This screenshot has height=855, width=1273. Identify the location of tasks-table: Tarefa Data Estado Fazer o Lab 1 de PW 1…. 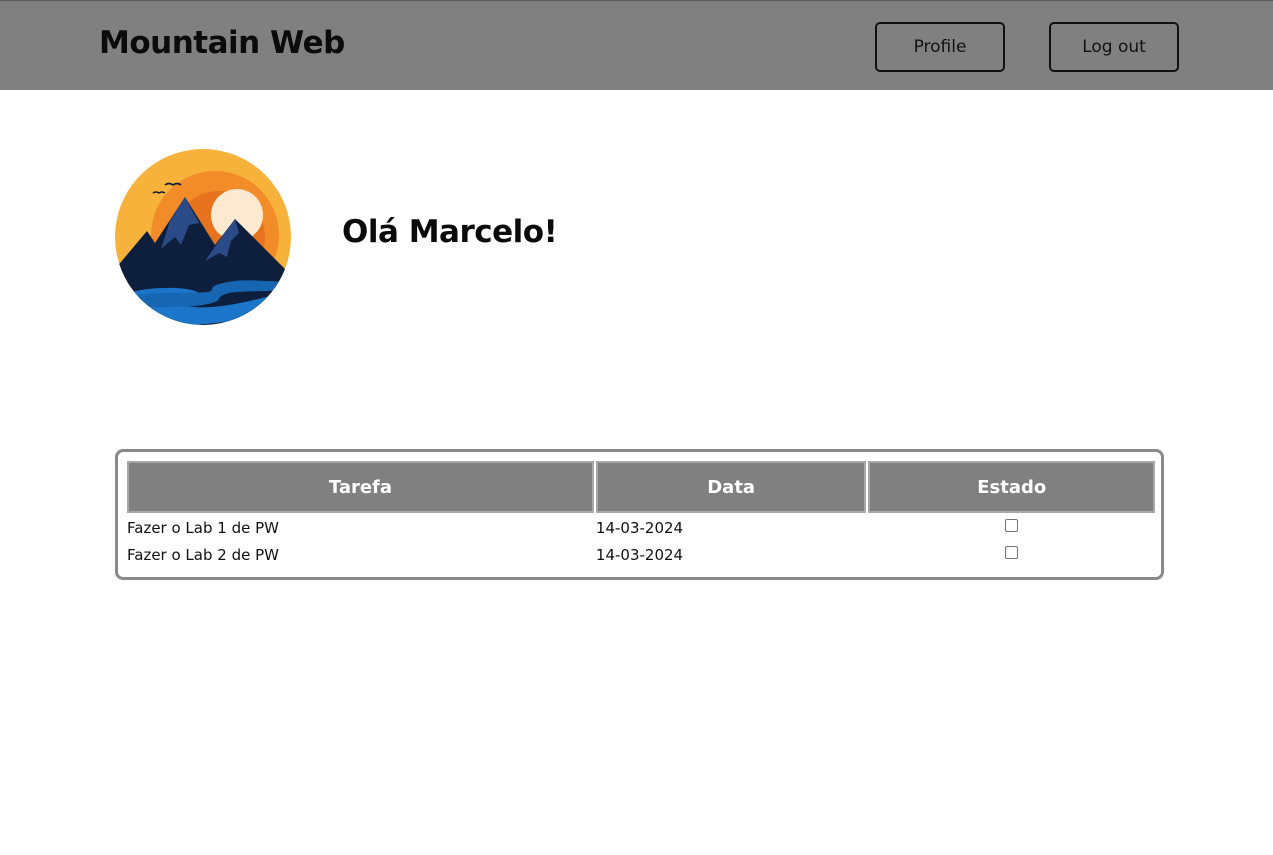
(641, 514).